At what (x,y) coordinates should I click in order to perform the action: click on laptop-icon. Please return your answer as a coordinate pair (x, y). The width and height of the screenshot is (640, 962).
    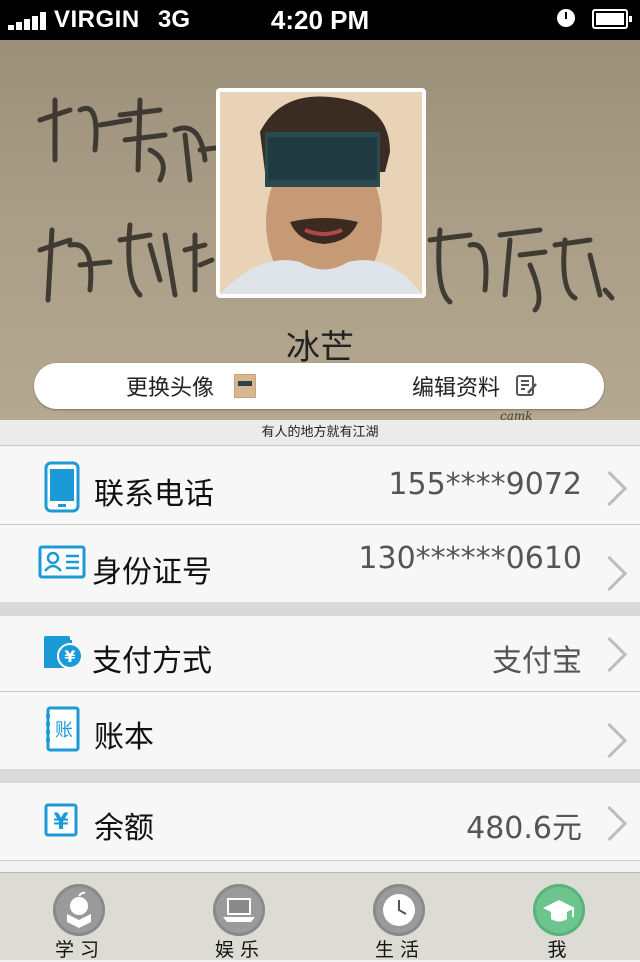
    Looking at the image, I should click on (239, 910).